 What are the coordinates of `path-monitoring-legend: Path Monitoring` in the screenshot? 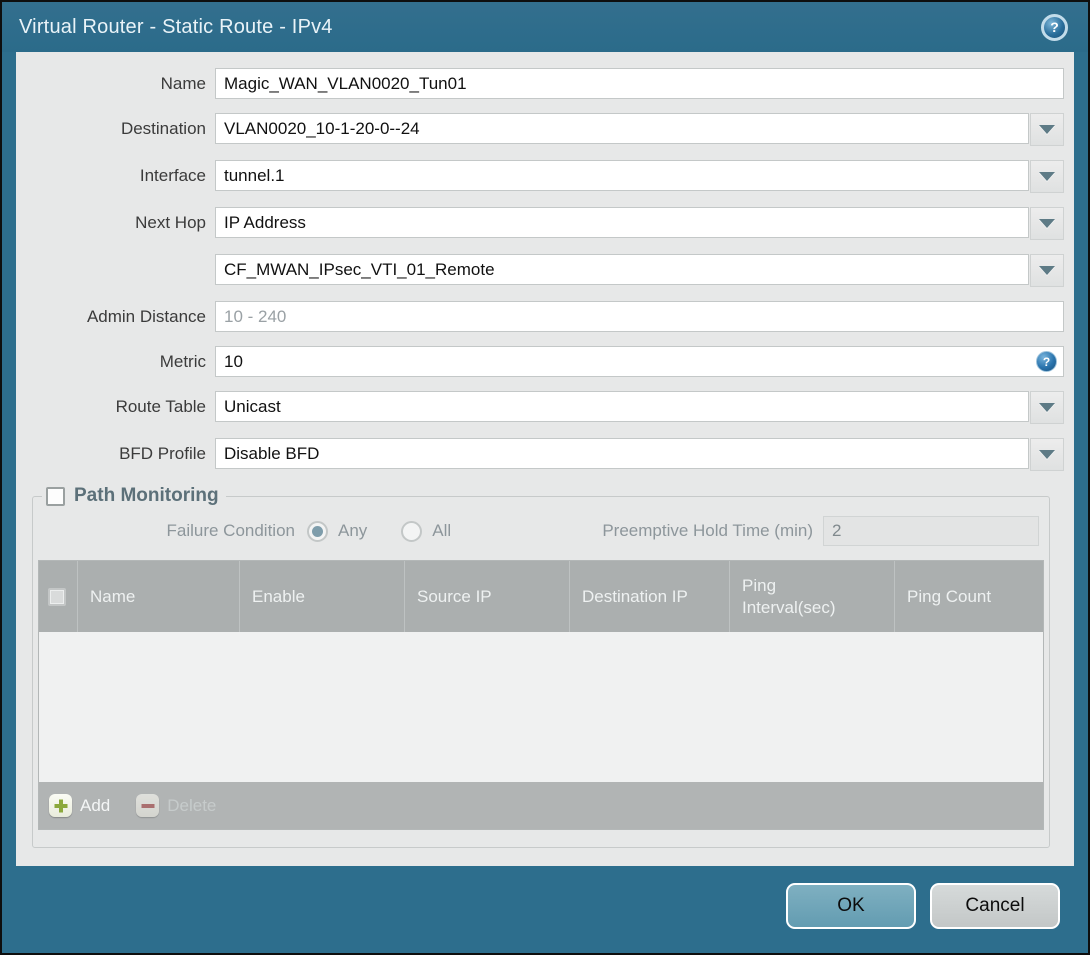 It's located at (134, 496).